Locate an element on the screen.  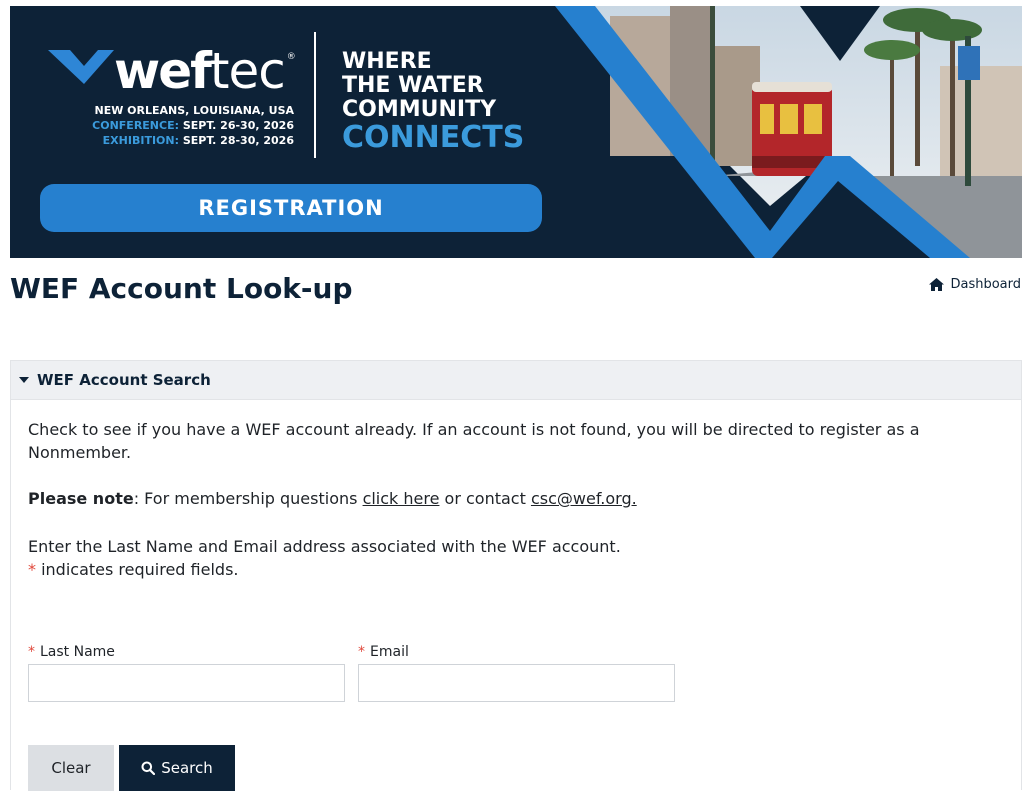
weftec-logo: weftec ® is located at coordinates (205, 71).